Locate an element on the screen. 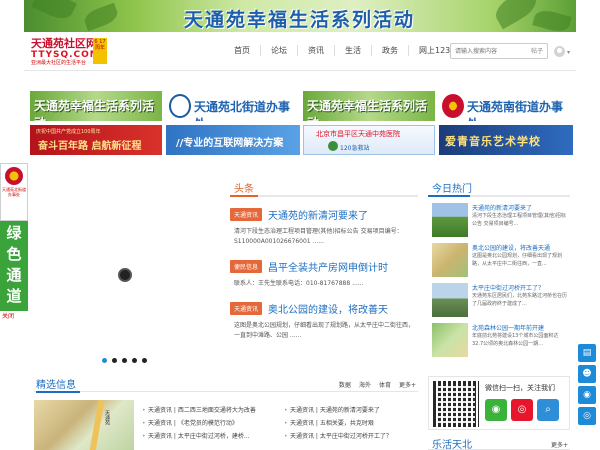 This screenshot has height=450, width=600. ad-happy-life-2: 天通苑幸福生活系列活动 is located at coordinates (369, 106).